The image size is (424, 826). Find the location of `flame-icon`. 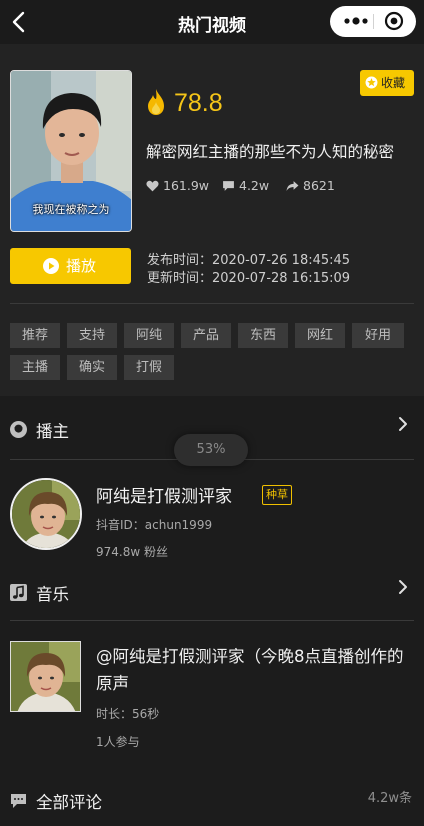

flame-icon is located at coordinates (156, 102).